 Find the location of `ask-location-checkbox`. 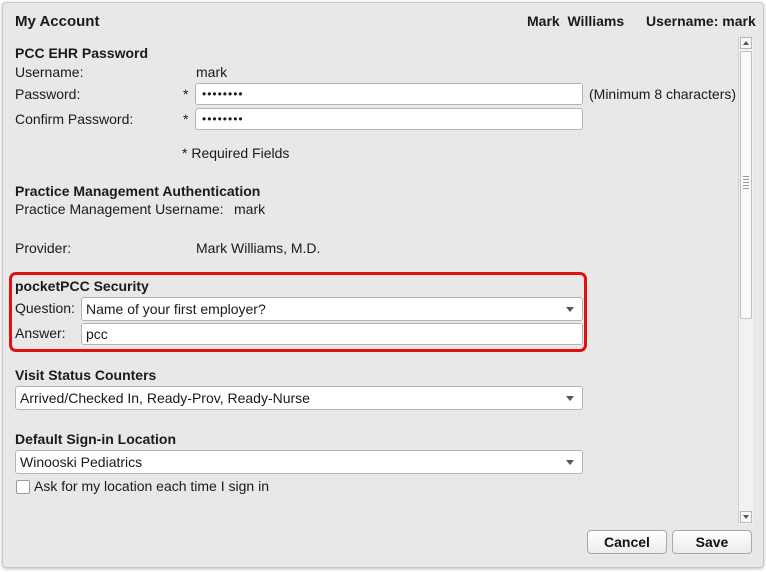

ask-location-checkbox is located at coordinates (23, 487).